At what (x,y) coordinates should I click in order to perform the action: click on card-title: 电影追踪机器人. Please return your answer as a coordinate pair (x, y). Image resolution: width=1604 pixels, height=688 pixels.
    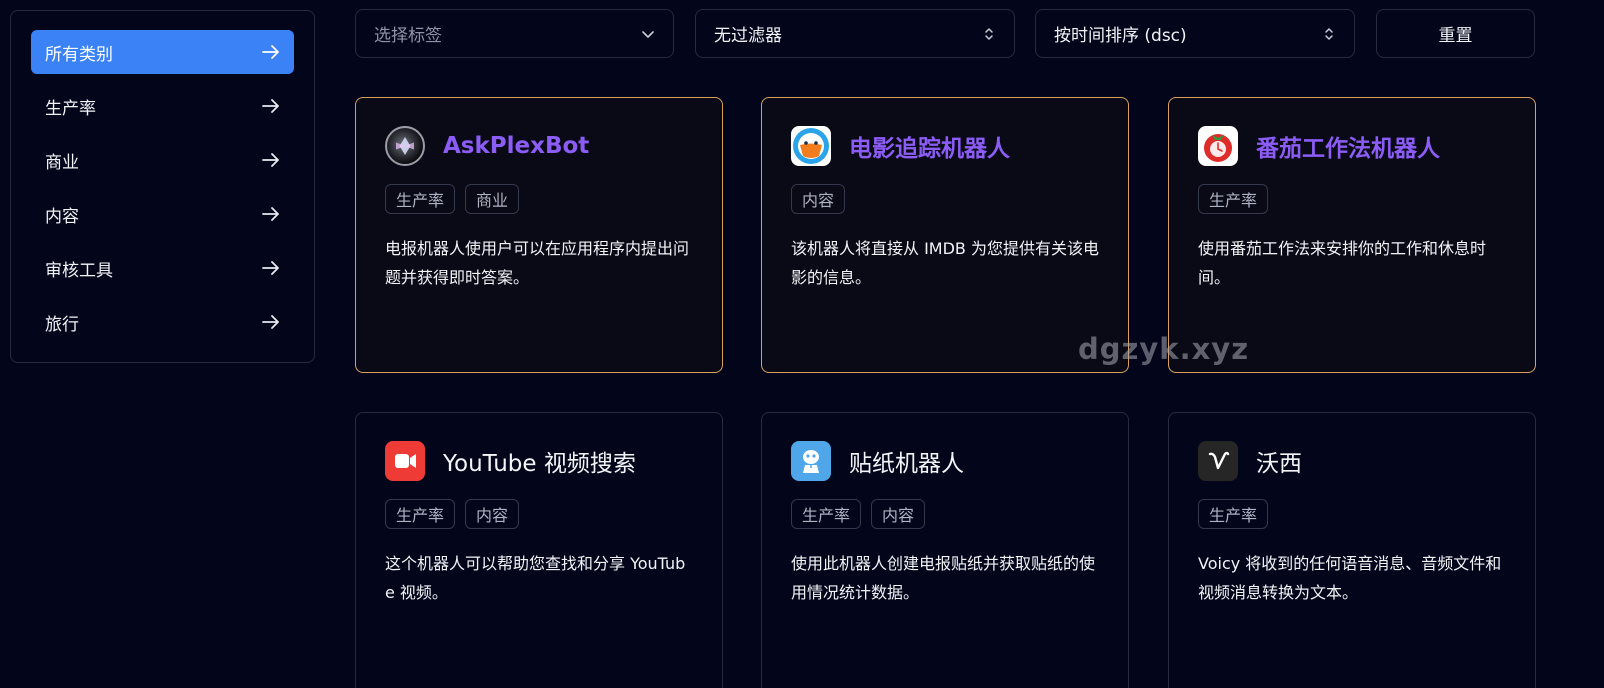
    Looking at the image, I should click on (929, 149).